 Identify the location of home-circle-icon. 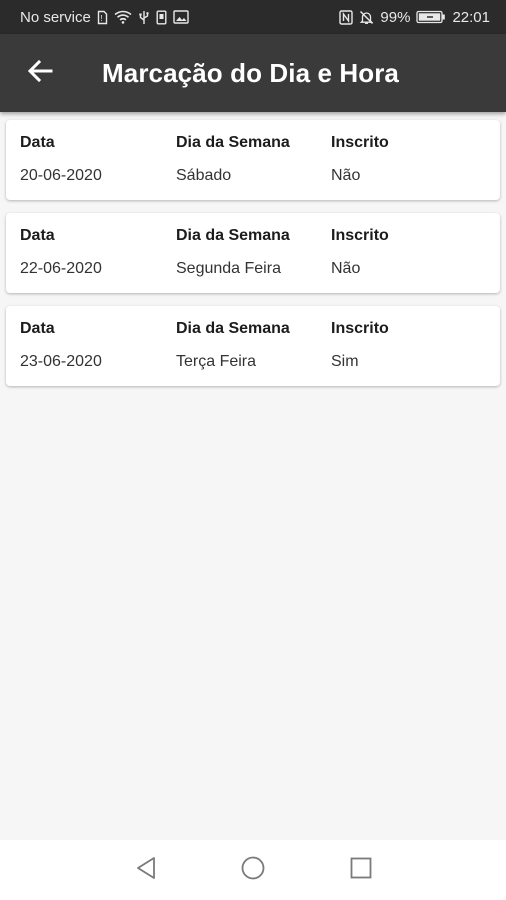
(253, 870).